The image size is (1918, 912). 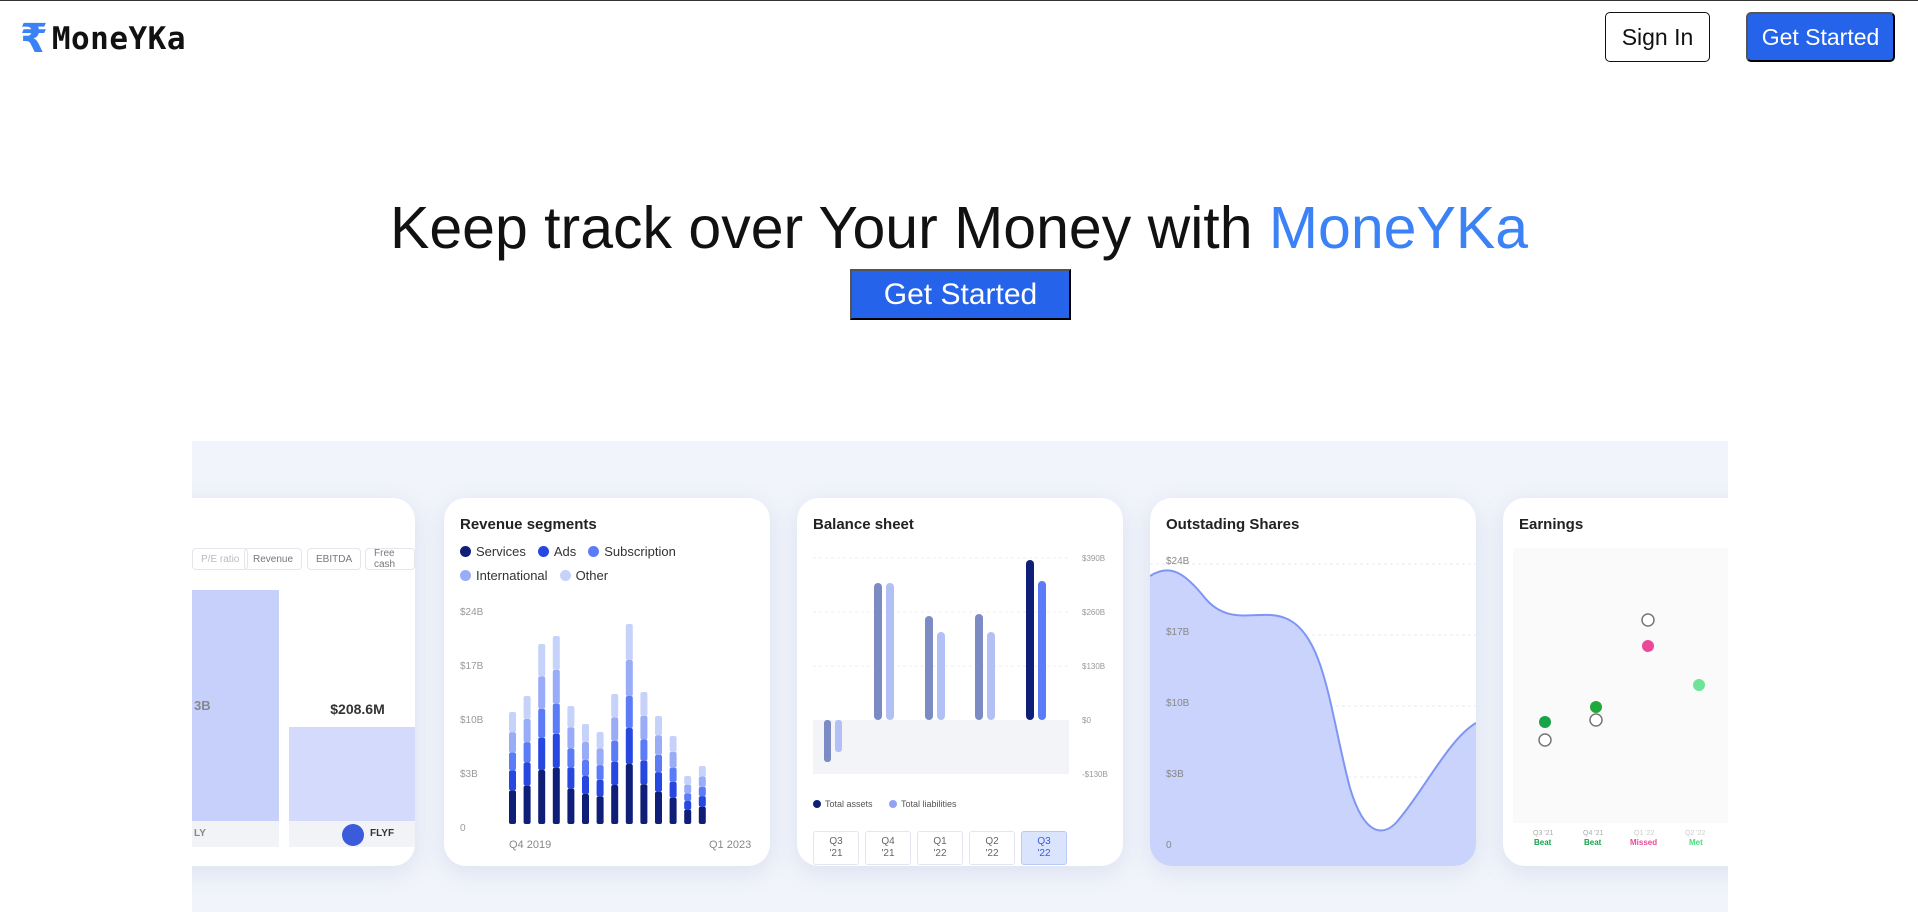 What do you see at coordinates (1398, 228) in the screenshot?
I see `hero-title-accent: MoneYKa` at bounding box center [1398, 228].